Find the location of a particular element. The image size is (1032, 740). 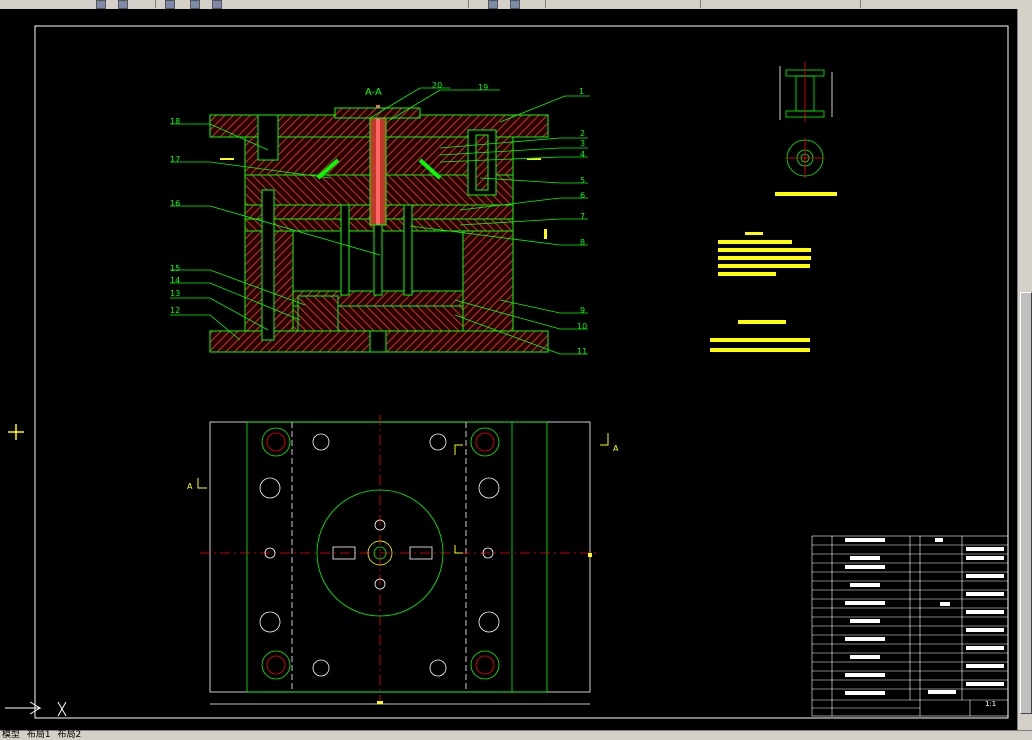

part-label-15: 15 is located at coordinates (175, 268).